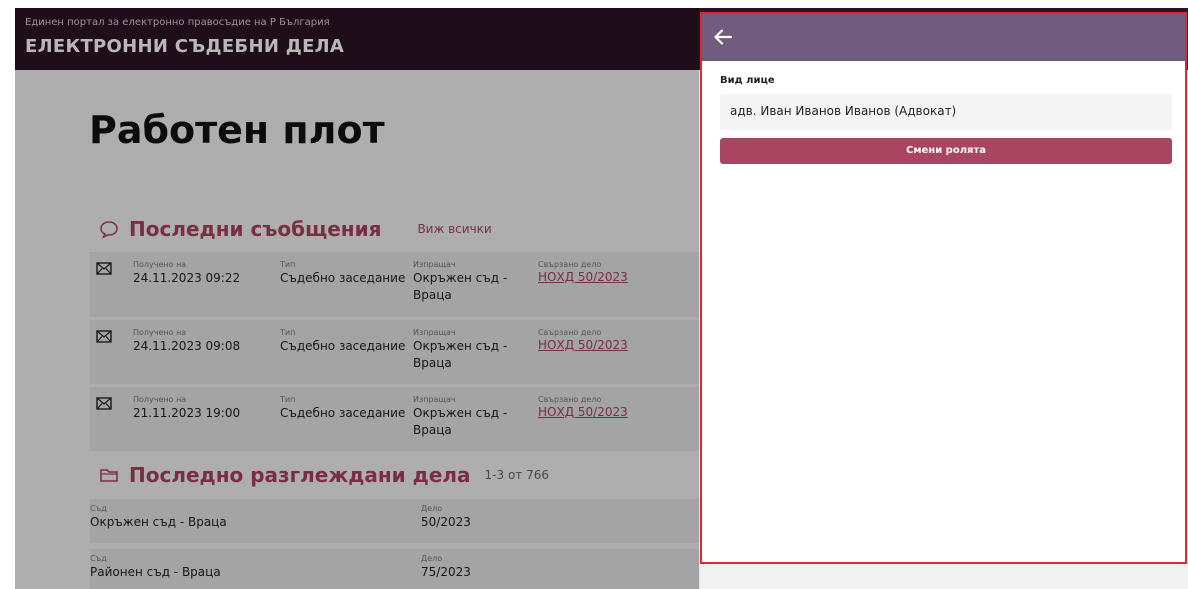 The image size is (1188, 589). What do you see at coordinates (946, 151) in the screenshot?
I see `change-role-button: Смени ролята` at bounding box center [946, 151].